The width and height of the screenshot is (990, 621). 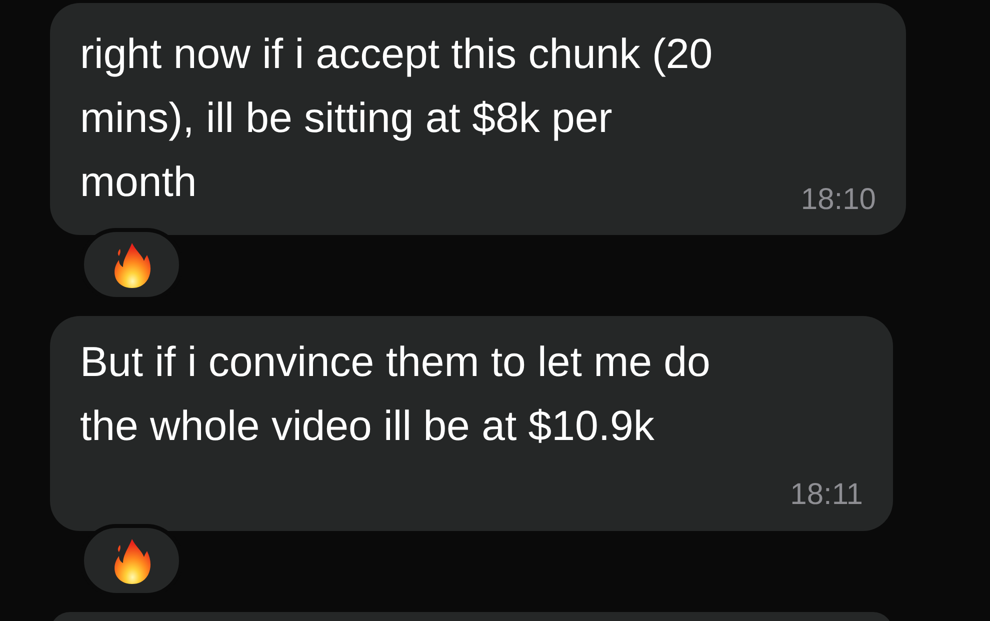 I want to click on message-time: 18:10, so click(x=838, y=200).